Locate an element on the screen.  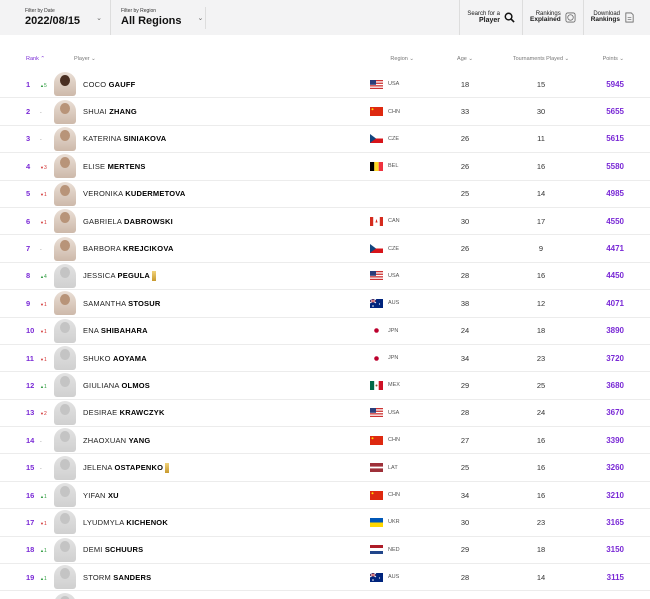
search-player-button: Search for a Player is located at coordinates (490, 17).